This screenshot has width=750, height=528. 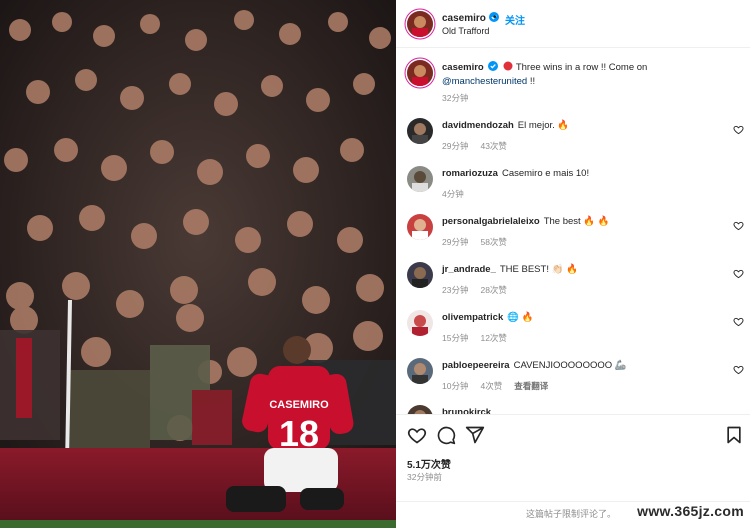 I want to click on comment-text: pabloepeereira CAVENJIOOOOOOOO 🦾, so click(x=582, y=366).